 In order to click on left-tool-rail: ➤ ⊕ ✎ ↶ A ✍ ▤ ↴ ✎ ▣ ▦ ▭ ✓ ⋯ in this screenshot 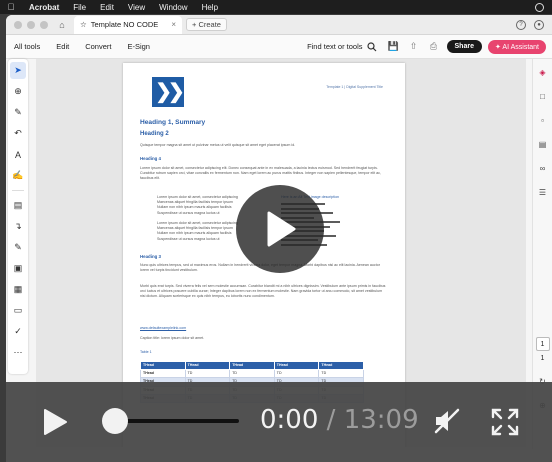, I will do `click(18, 216)`.